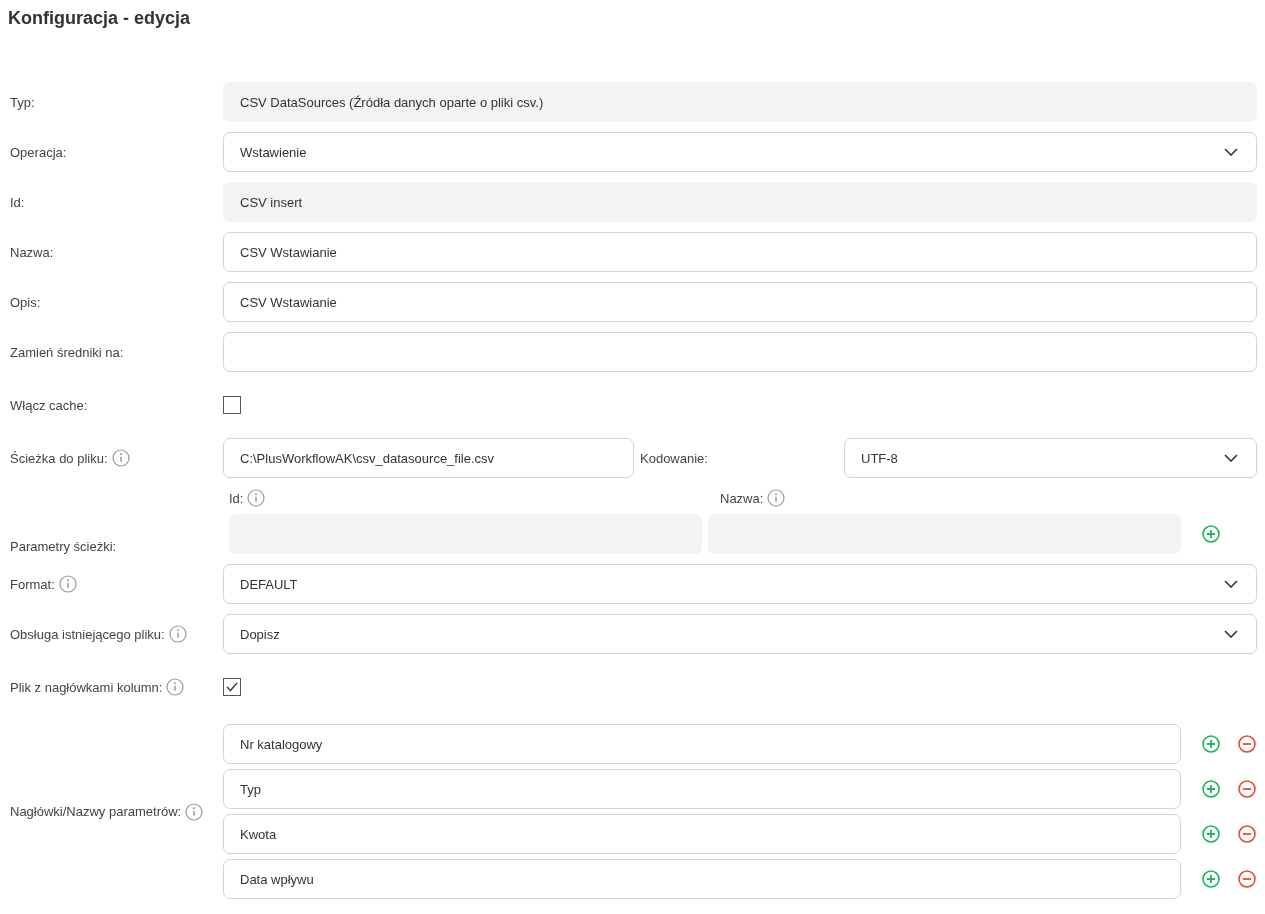 This screenshot has height=914, width=1265. Describe the element at coordinates (87, 634) in the screenshot. I see `field-label: Obsługa istniejącego pliku:` at that location.